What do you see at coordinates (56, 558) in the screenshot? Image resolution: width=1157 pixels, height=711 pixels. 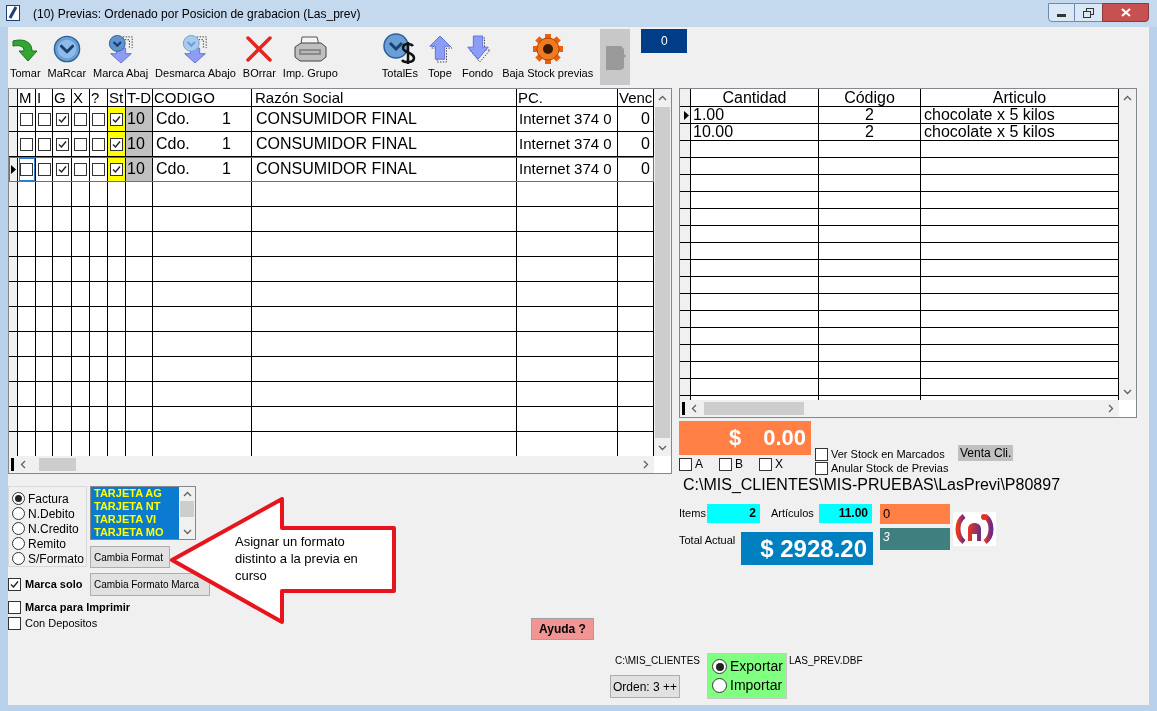 I see `radio-label: S/Formato` at bounding box center [56, 558].